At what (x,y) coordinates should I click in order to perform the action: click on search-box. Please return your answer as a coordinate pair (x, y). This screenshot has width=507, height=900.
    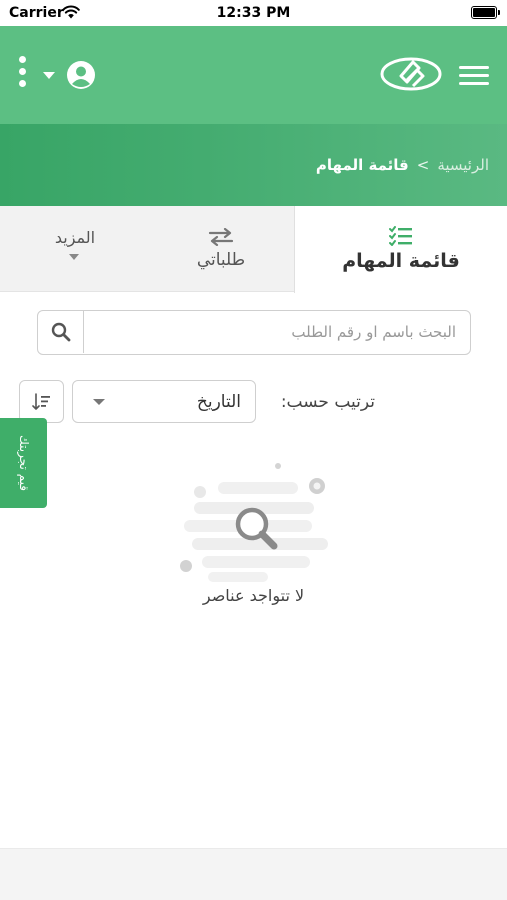
    Looking at the image, I should click on (254, 332).